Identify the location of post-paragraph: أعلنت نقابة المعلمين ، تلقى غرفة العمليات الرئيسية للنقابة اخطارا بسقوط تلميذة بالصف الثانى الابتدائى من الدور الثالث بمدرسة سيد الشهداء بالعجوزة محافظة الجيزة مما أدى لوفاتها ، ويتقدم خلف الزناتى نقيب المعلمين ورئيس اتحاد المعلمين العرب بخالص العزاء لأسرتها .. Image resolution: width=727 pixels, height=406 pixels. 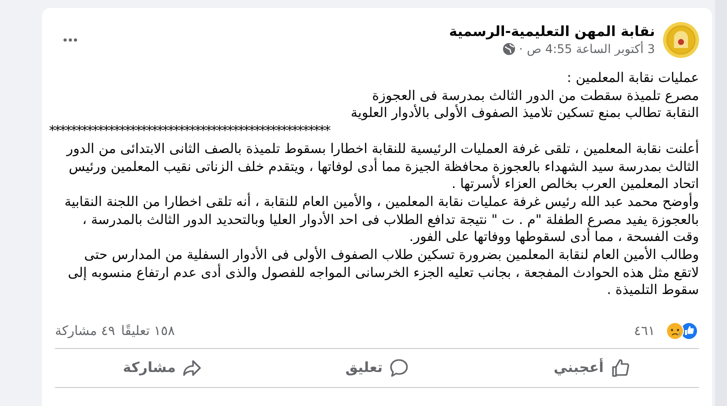
(382, 166).